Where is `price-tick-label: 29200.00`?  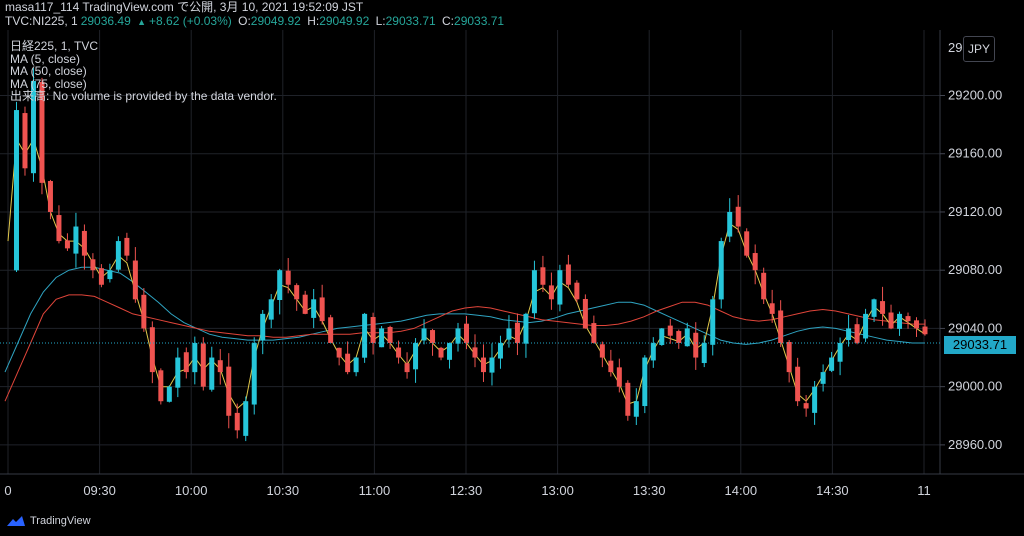 price-tick-label: 29200.00 is located at coordinates (975, 95).